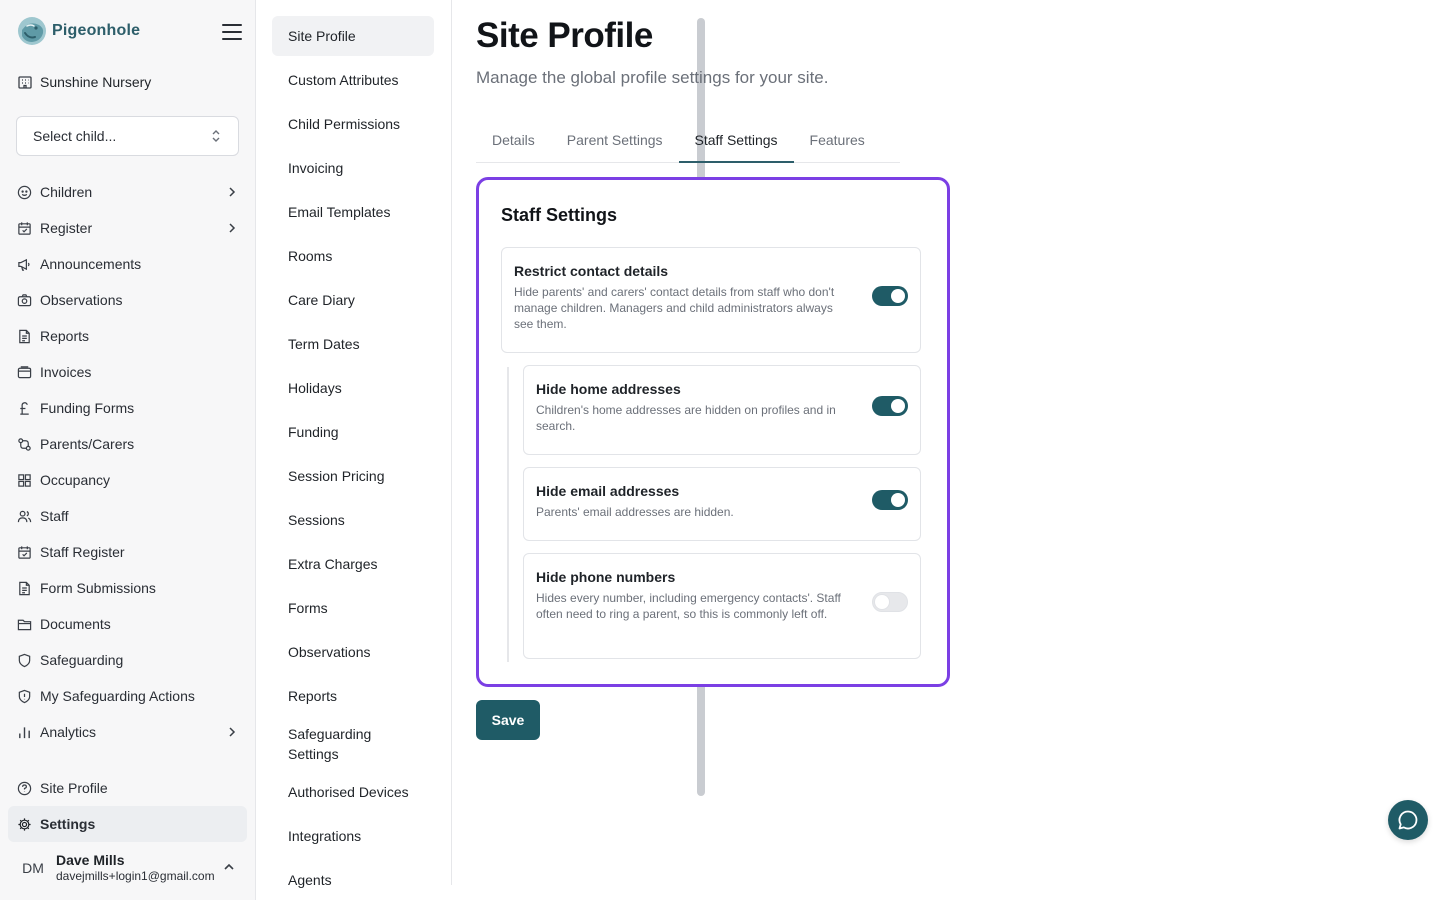  Describe the element at coordinates (24, 408) in the screenshot. I see `pound-icon` at that location.